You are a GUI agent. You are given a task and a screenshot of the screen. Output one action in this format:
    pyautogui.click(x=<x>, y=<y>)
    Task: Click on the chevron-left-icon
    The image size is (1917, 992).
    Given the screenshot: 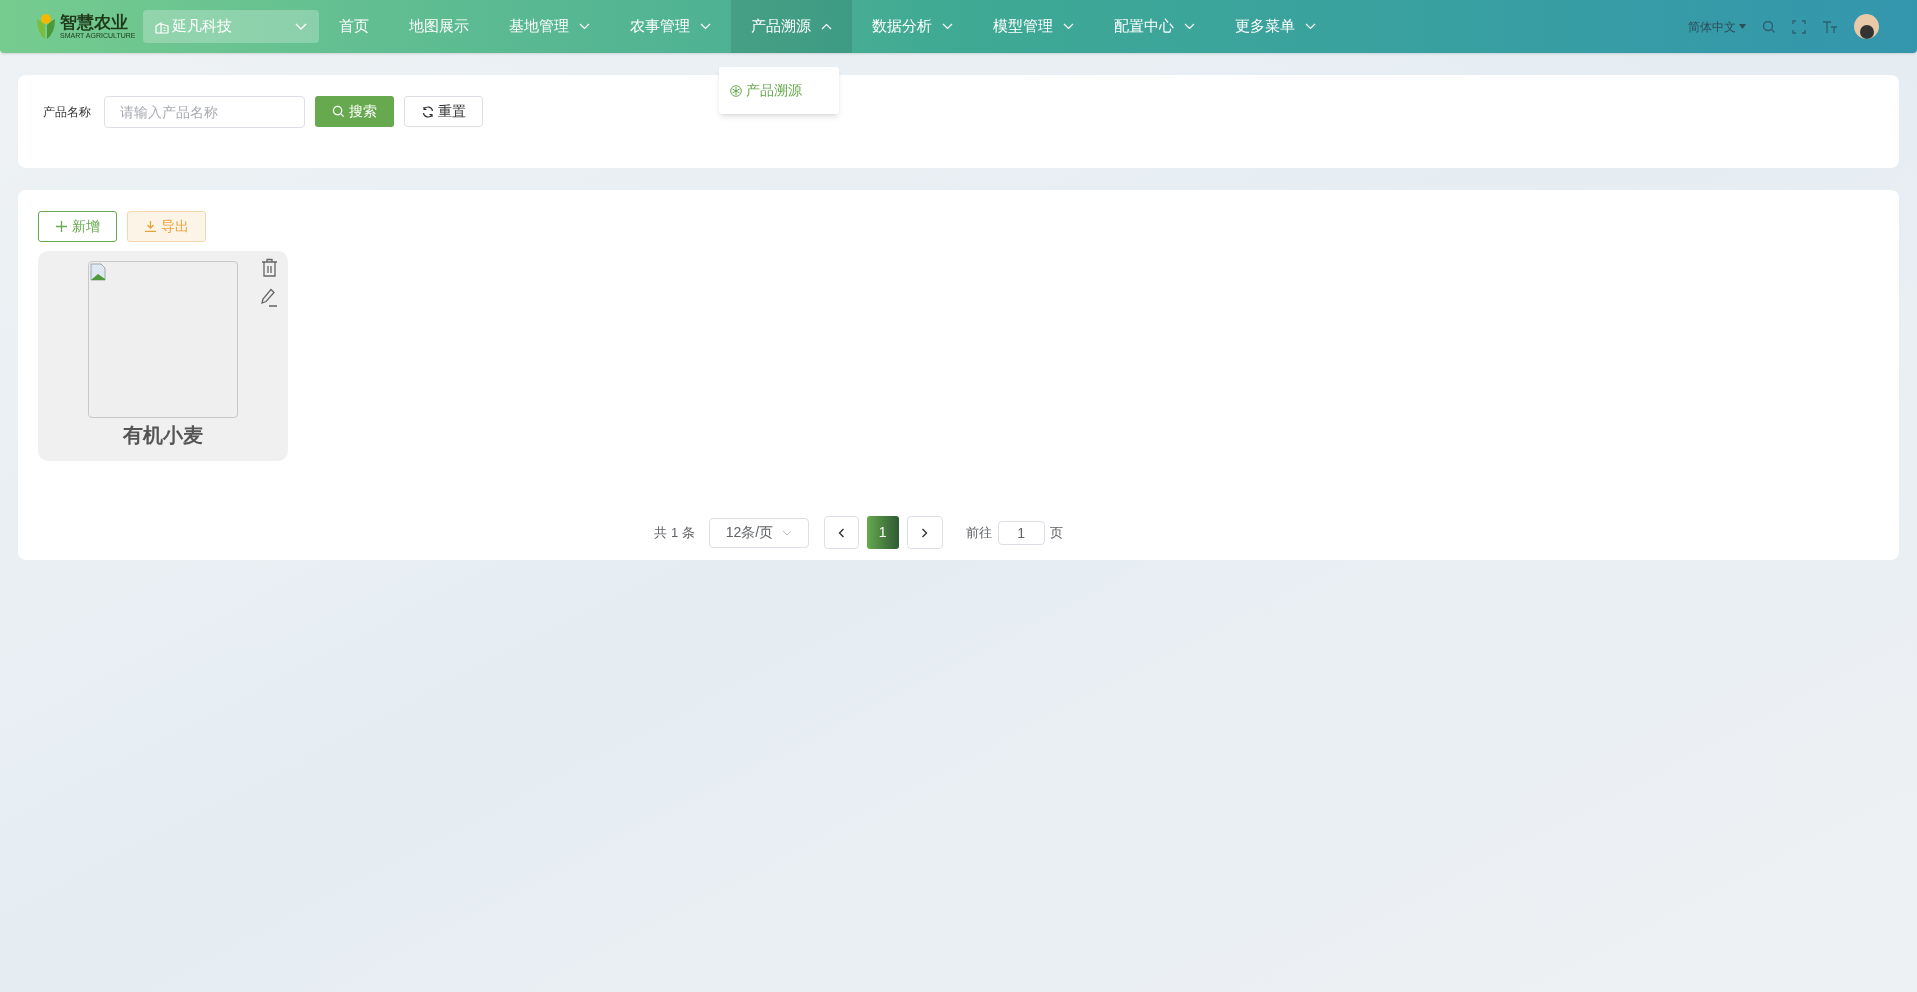 What is the action you would take?
    pyautogui.click(x=841, y=532)
    